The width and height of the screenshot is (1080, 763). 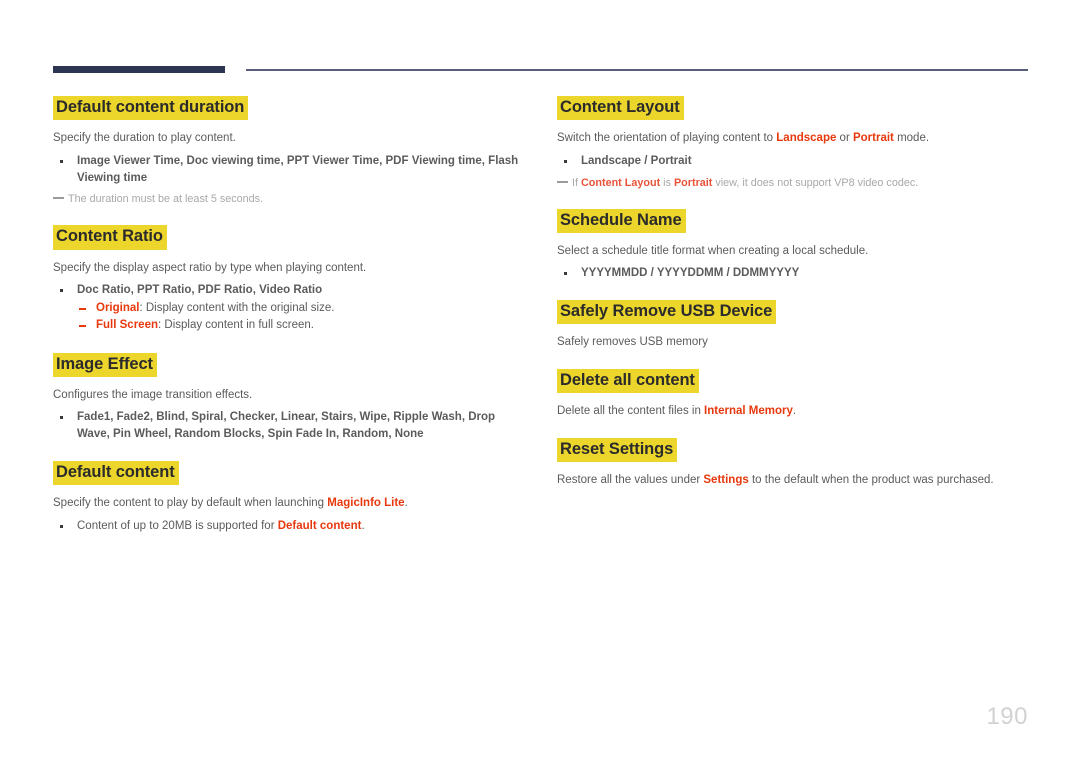 I want to click on list-item: YYYYMMDD / YYYYDDMM / DDMMYYYY, so click(x=793, y=273).